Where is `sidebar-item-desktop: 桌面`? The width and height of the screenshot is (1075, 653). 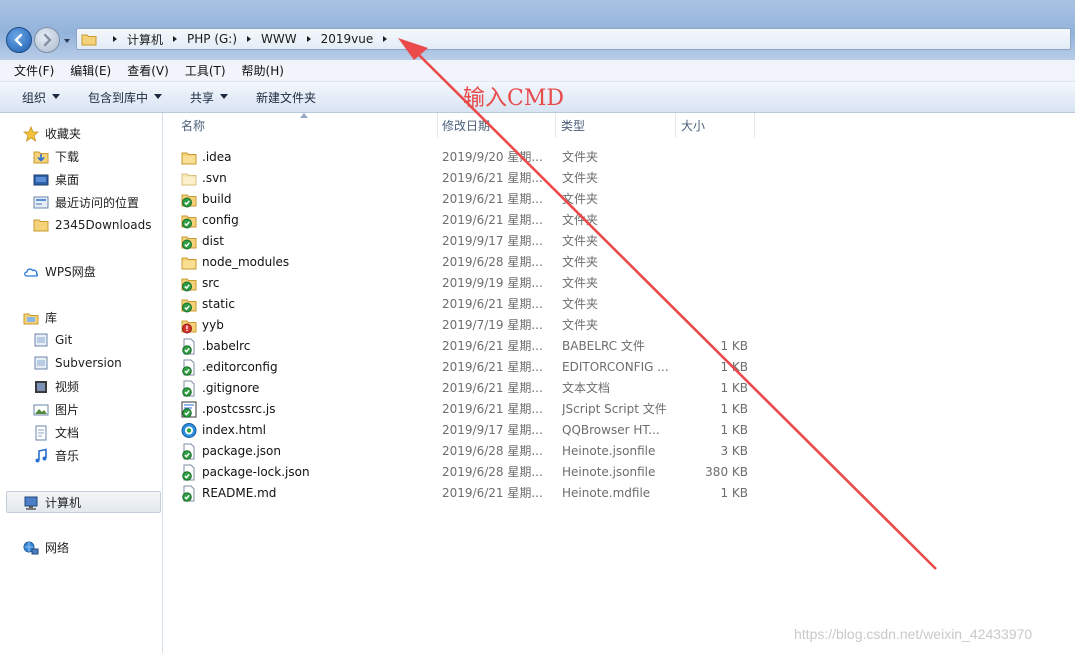
sidebar-item-desktop: 桌面 is located at coordinates (56, 179).